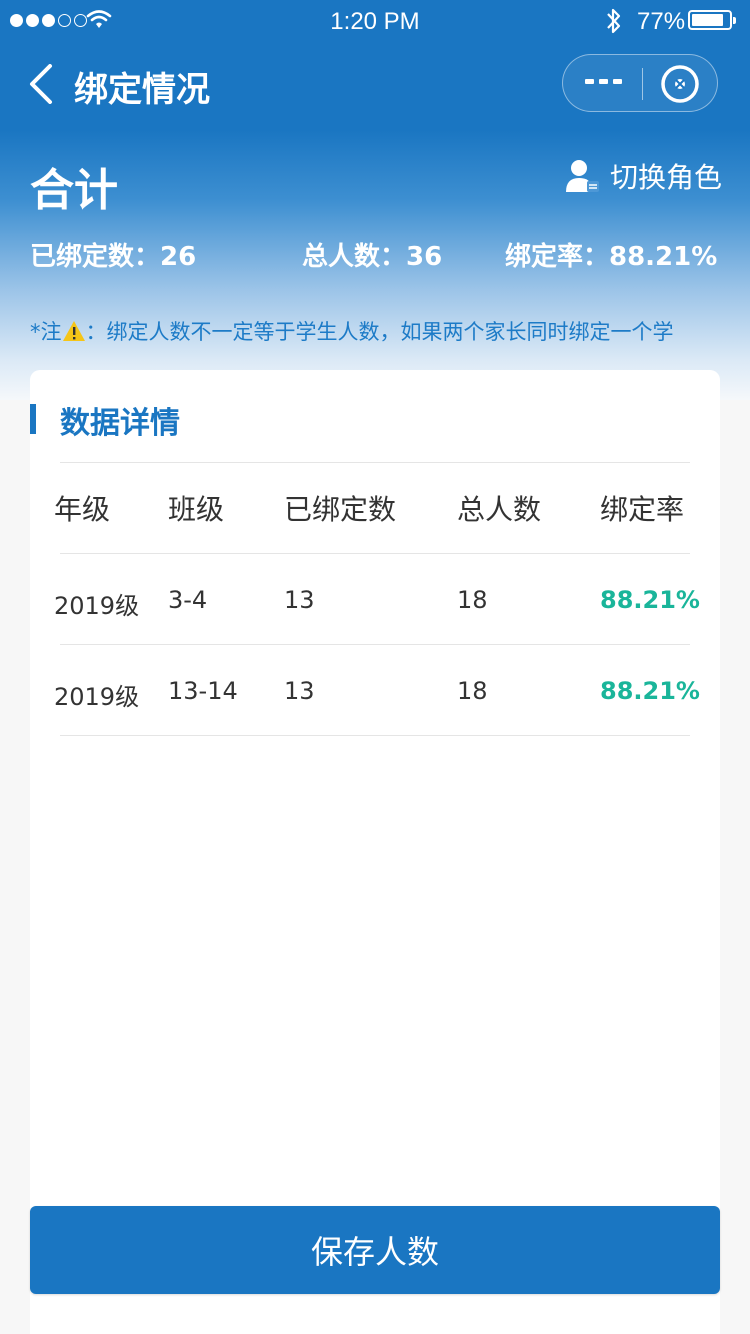 Image resolution: width=750 pixels, height=1334 pixels. What do you see at coordinates (611, 257) in the screenshot?
I see `bind-rate: 绑定率：88.21%` at bounding box center [611, 257].